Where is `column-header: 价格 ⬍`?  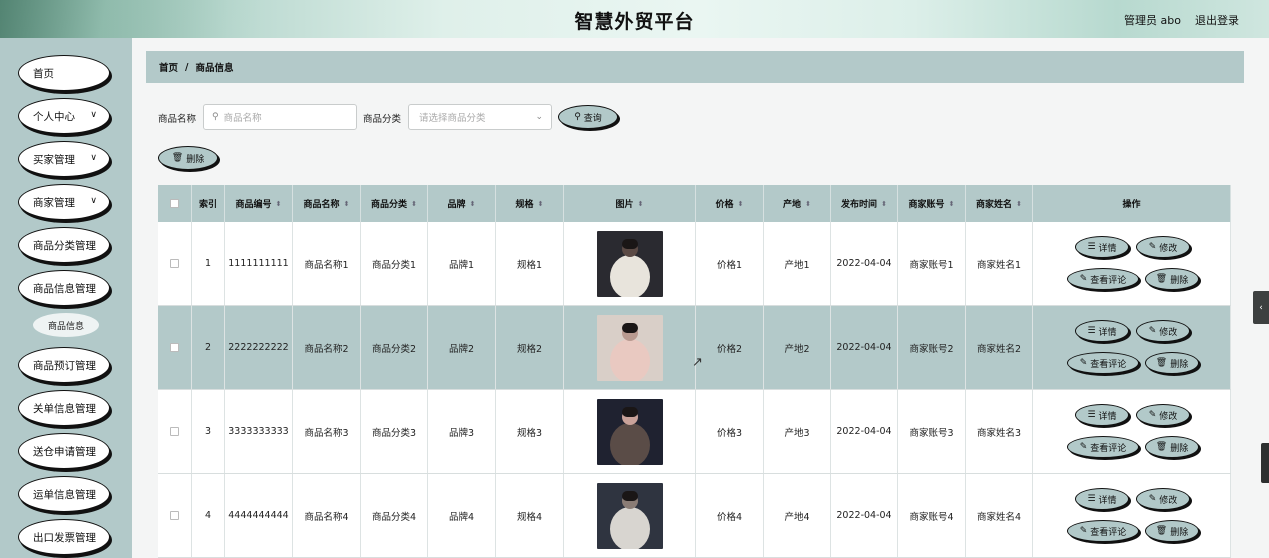
column-header: 价格 ⬍ is located at coordinates (730, 203).